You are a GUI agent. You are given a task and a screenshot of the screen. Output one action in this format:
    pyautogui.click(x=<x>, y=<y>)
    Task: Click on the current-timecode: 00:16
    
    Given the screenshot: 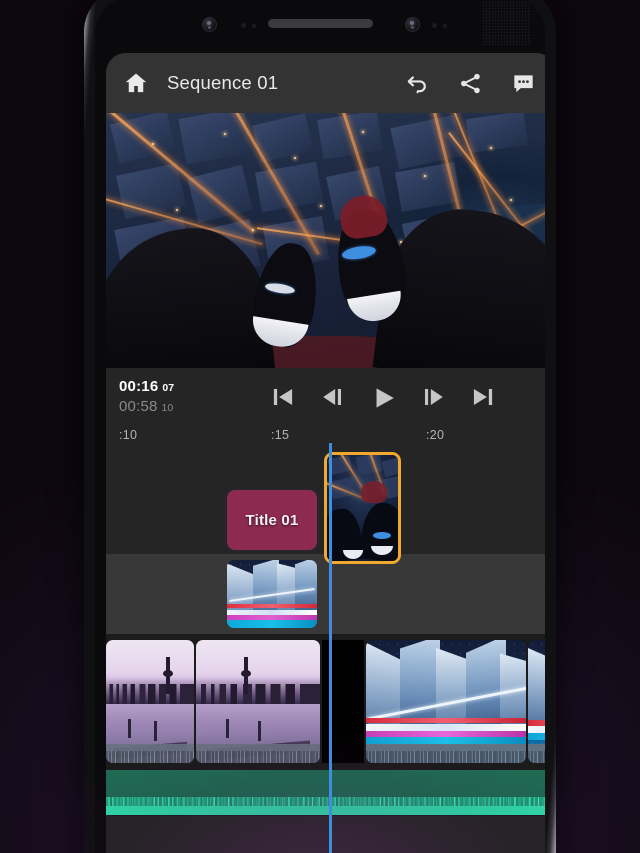 What is the action you would take?
    pyautogui.click(x=139, y=386)
    